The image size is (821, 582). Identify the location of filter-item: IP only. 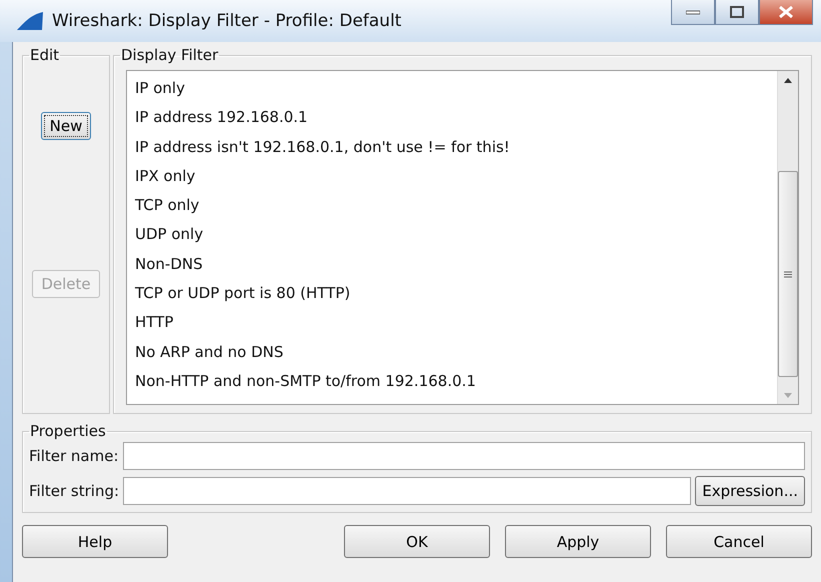
(452, 89).